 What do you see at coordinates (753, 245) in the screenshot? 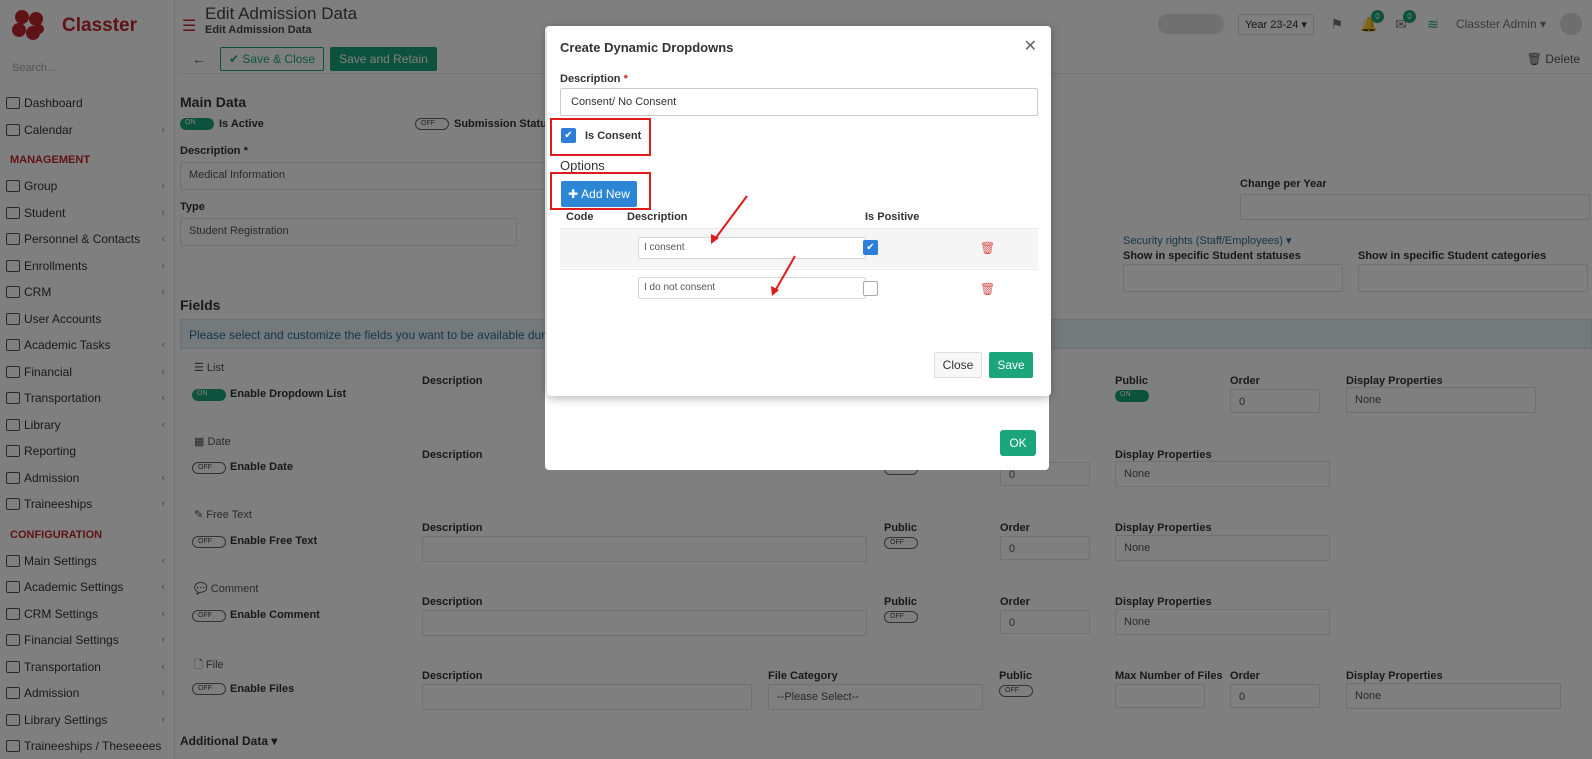
I see `annotation-arrows` at bounding box center [753, 245].